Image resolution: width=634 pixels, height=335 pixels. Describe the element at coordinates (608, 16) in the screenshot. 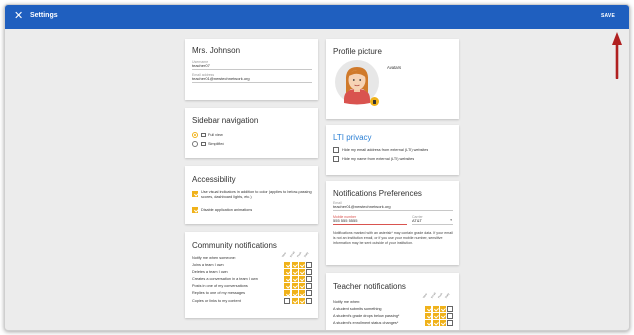

I see `save-button: SAVE` at that location.